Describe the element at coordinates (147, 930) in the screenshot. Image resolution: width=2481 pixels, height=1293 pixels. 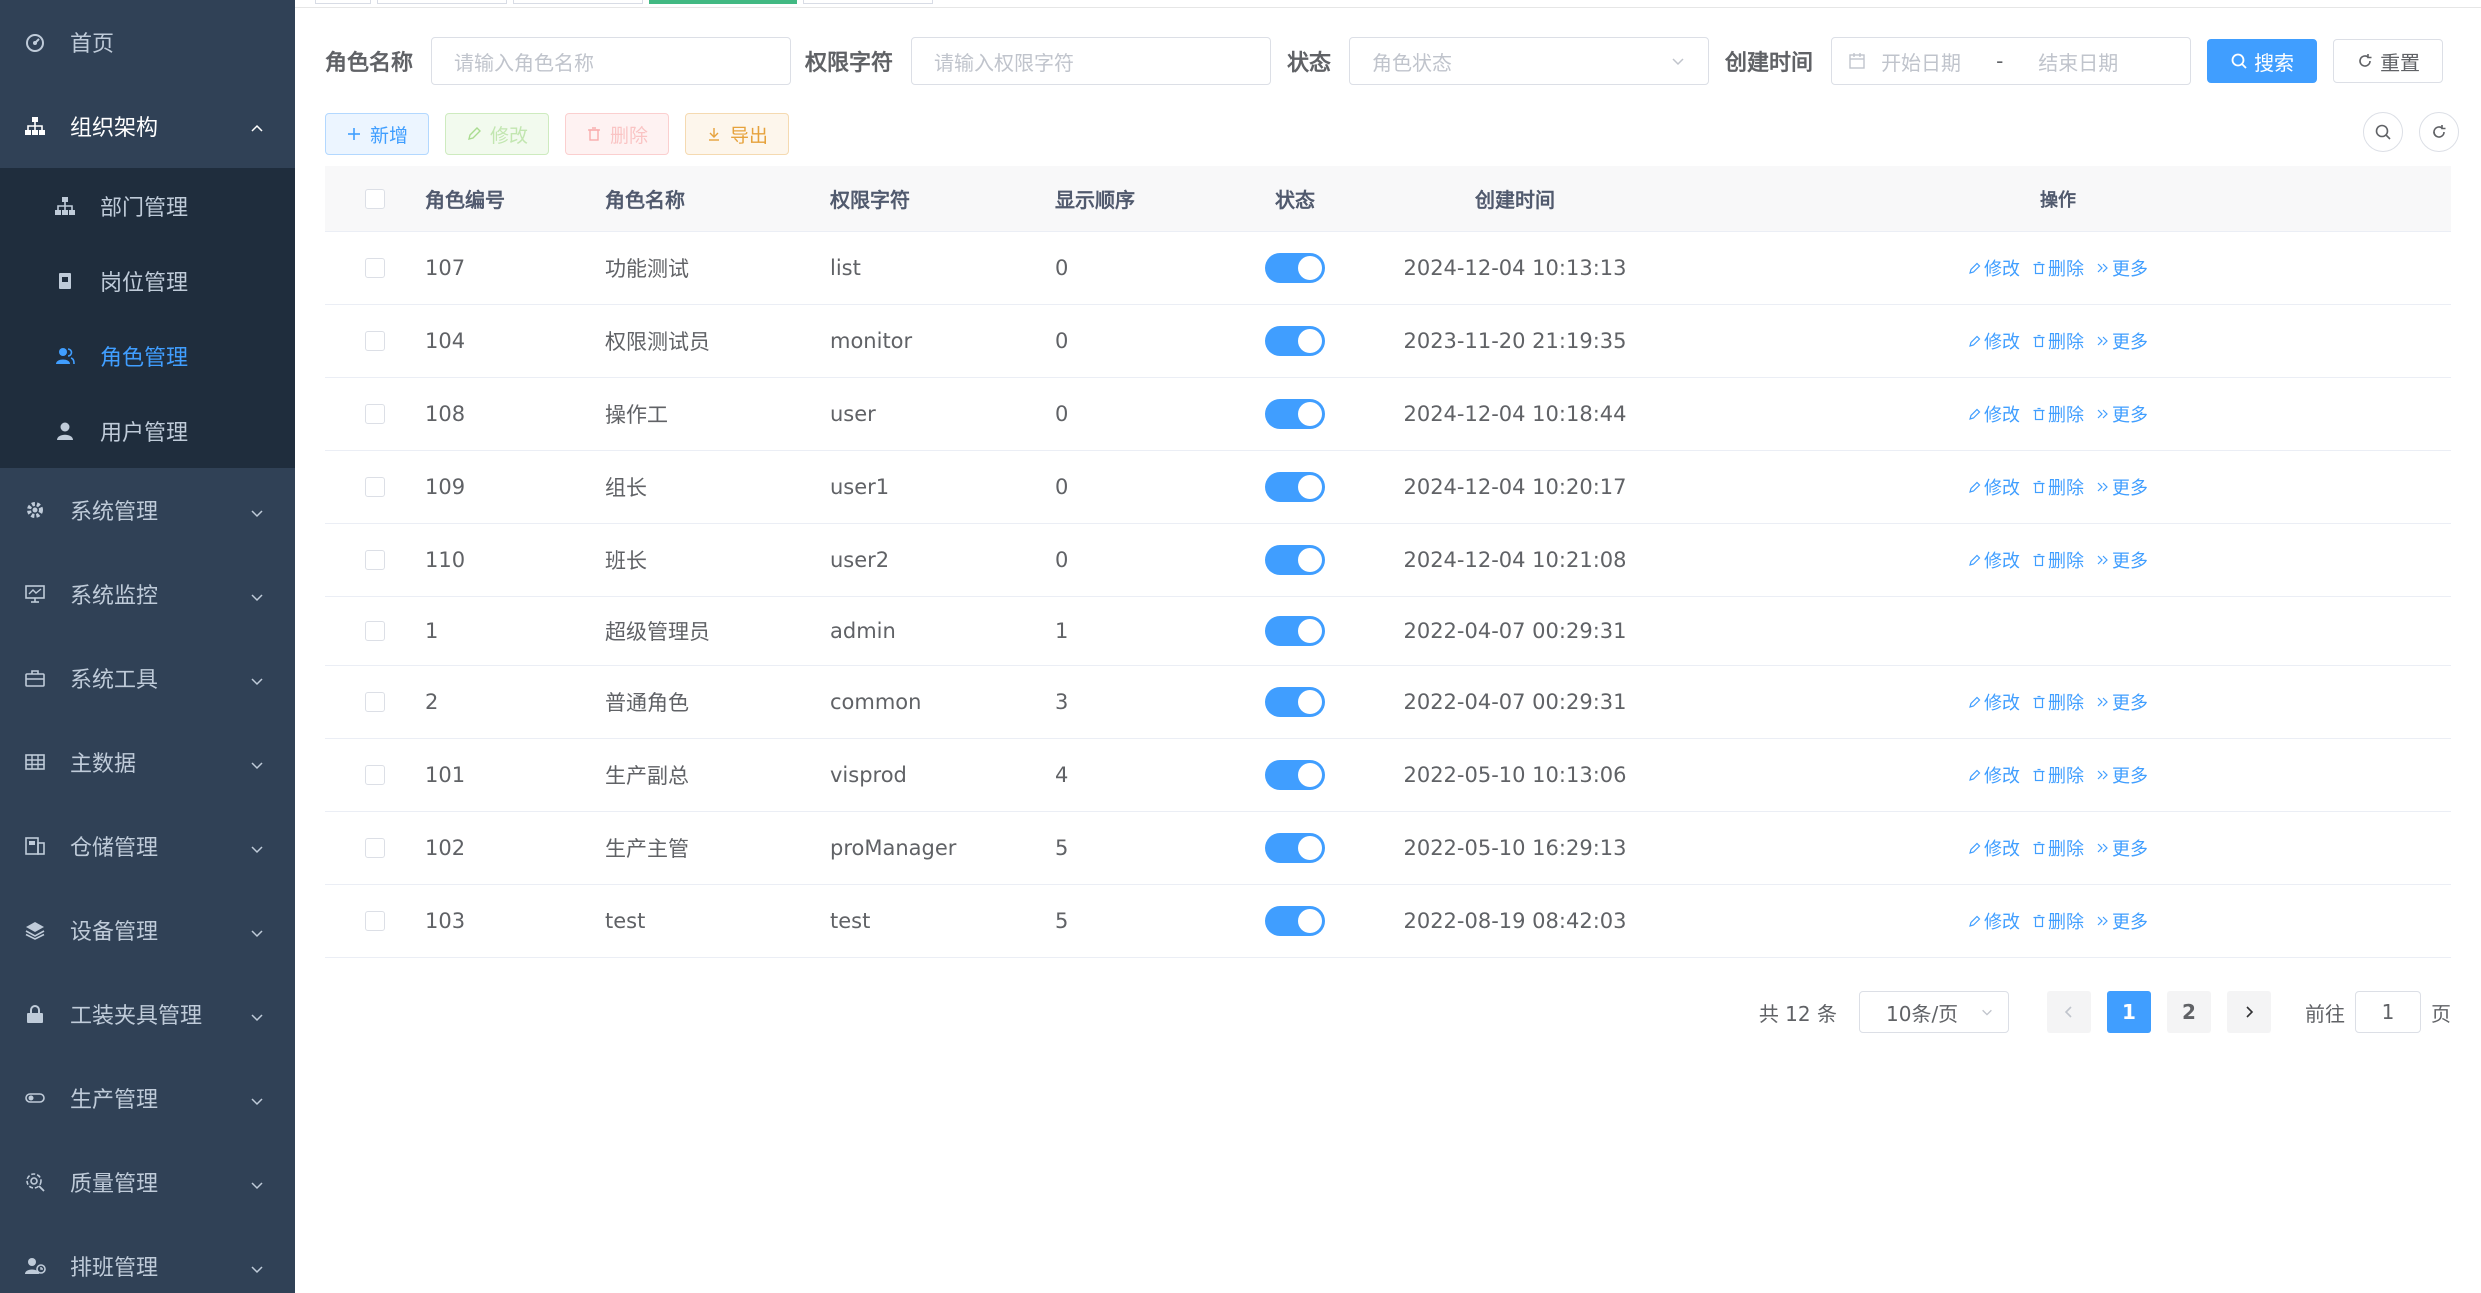
I see `sidebar-item: 设备管理` at that location.